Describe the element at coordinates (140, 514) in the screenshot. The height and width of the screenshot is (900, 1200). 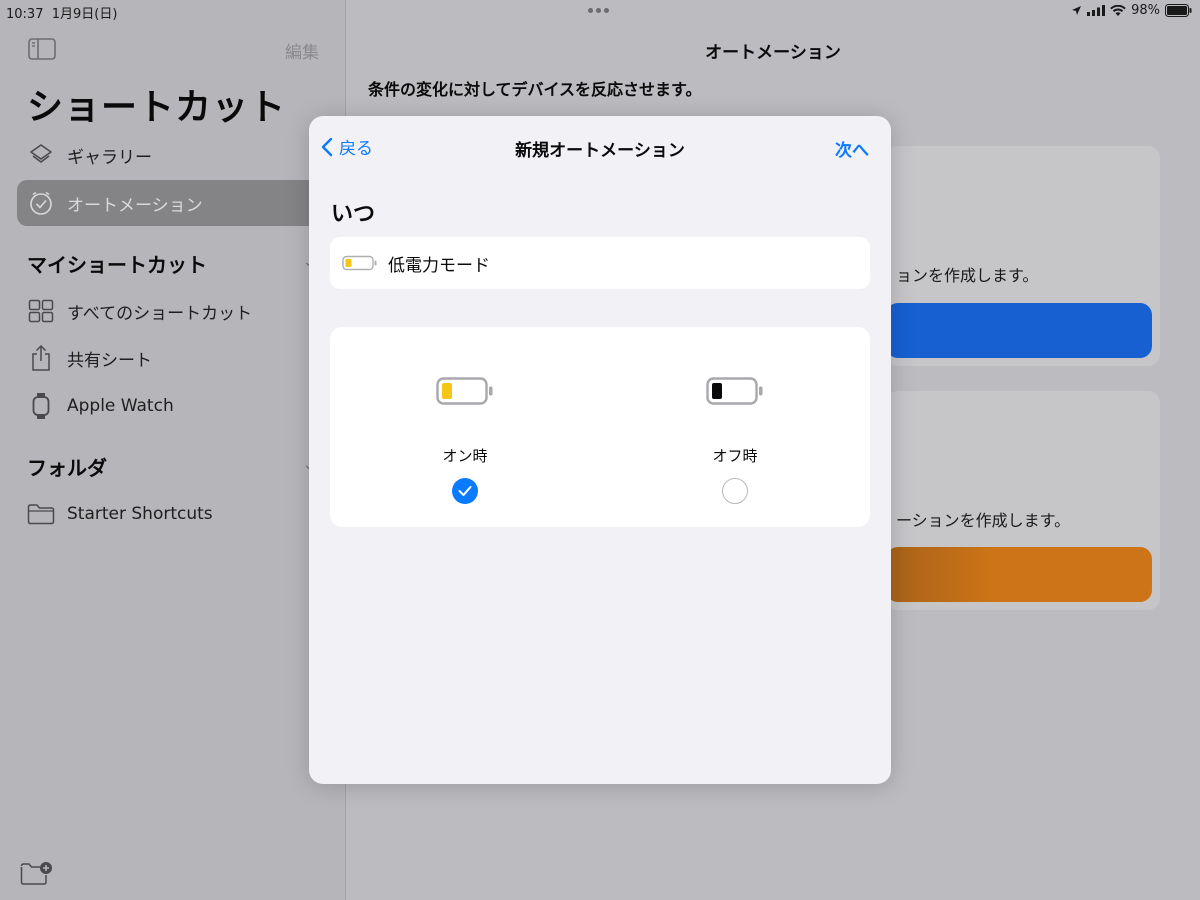
I see `sidebar-item-label: Starter Shortcuts` at that location.